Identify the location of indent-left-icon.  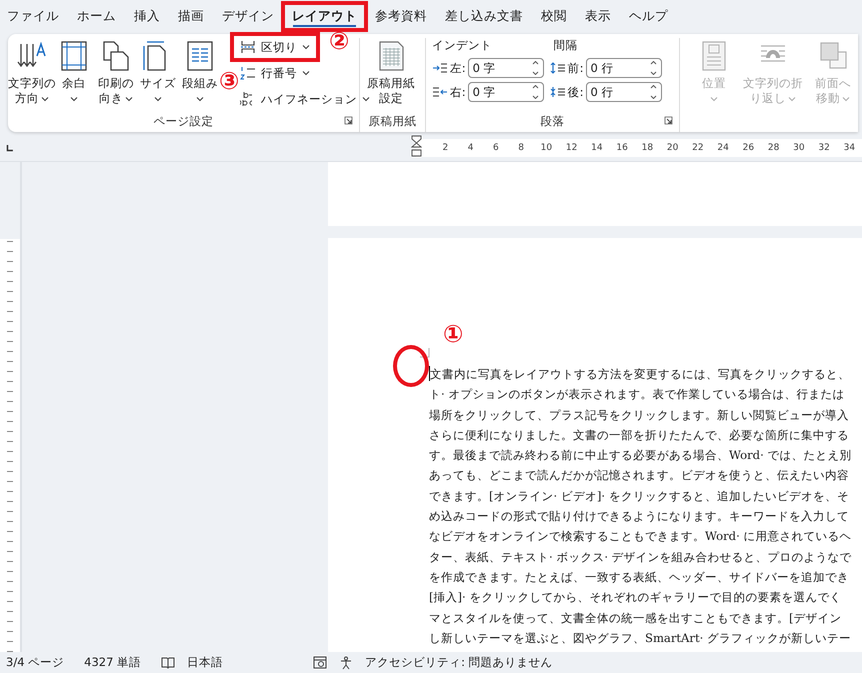
(440, 68).